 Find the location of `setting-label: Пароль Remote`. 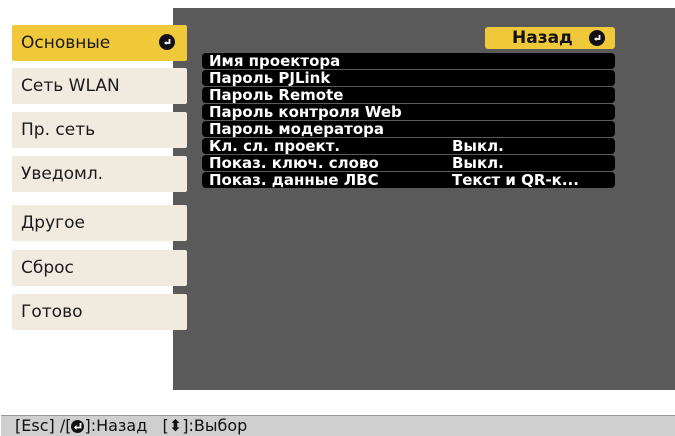

setting-label: Пароль Remote is located at coordinates (276, 95).